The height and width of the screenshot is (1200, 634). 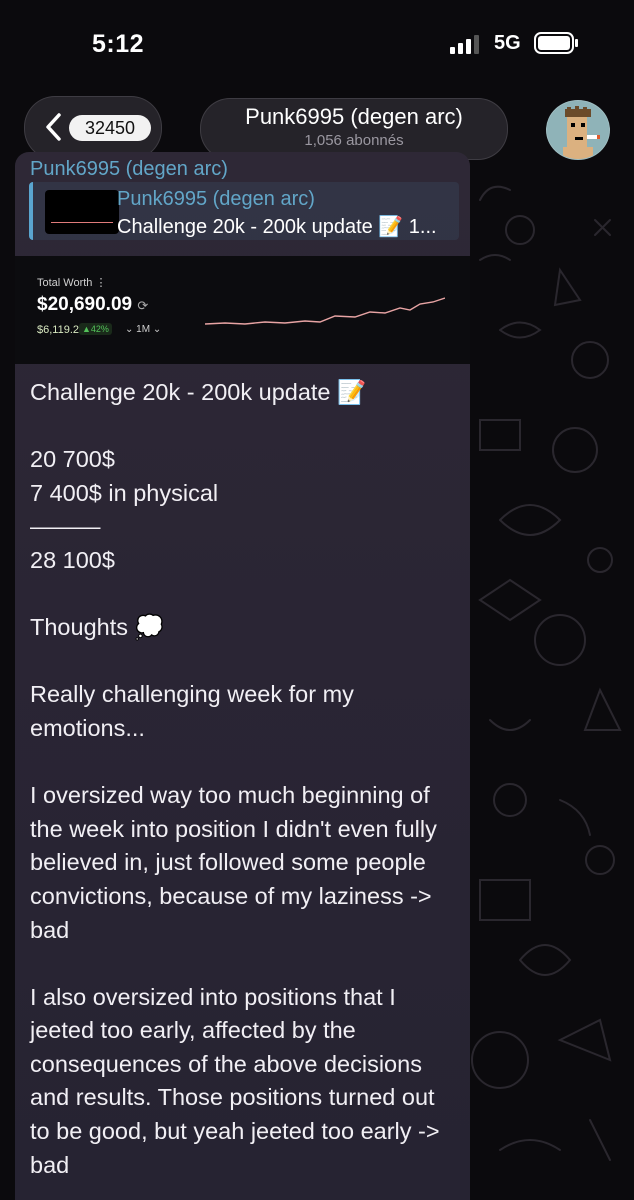 I want to click on back-button: 32450, so click(x=93, y=128).